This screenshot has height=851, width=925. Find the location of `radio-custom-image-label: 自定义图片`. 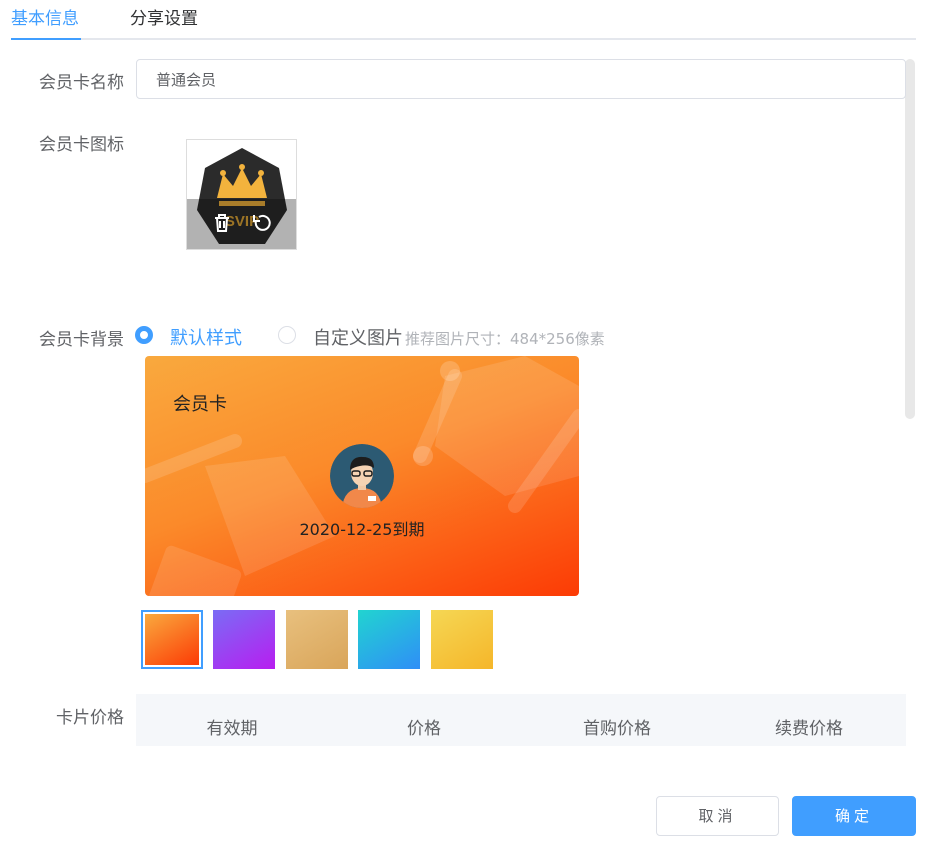

radio-custom-image-label: 自定义图片 is located at coordinates (358, 337).